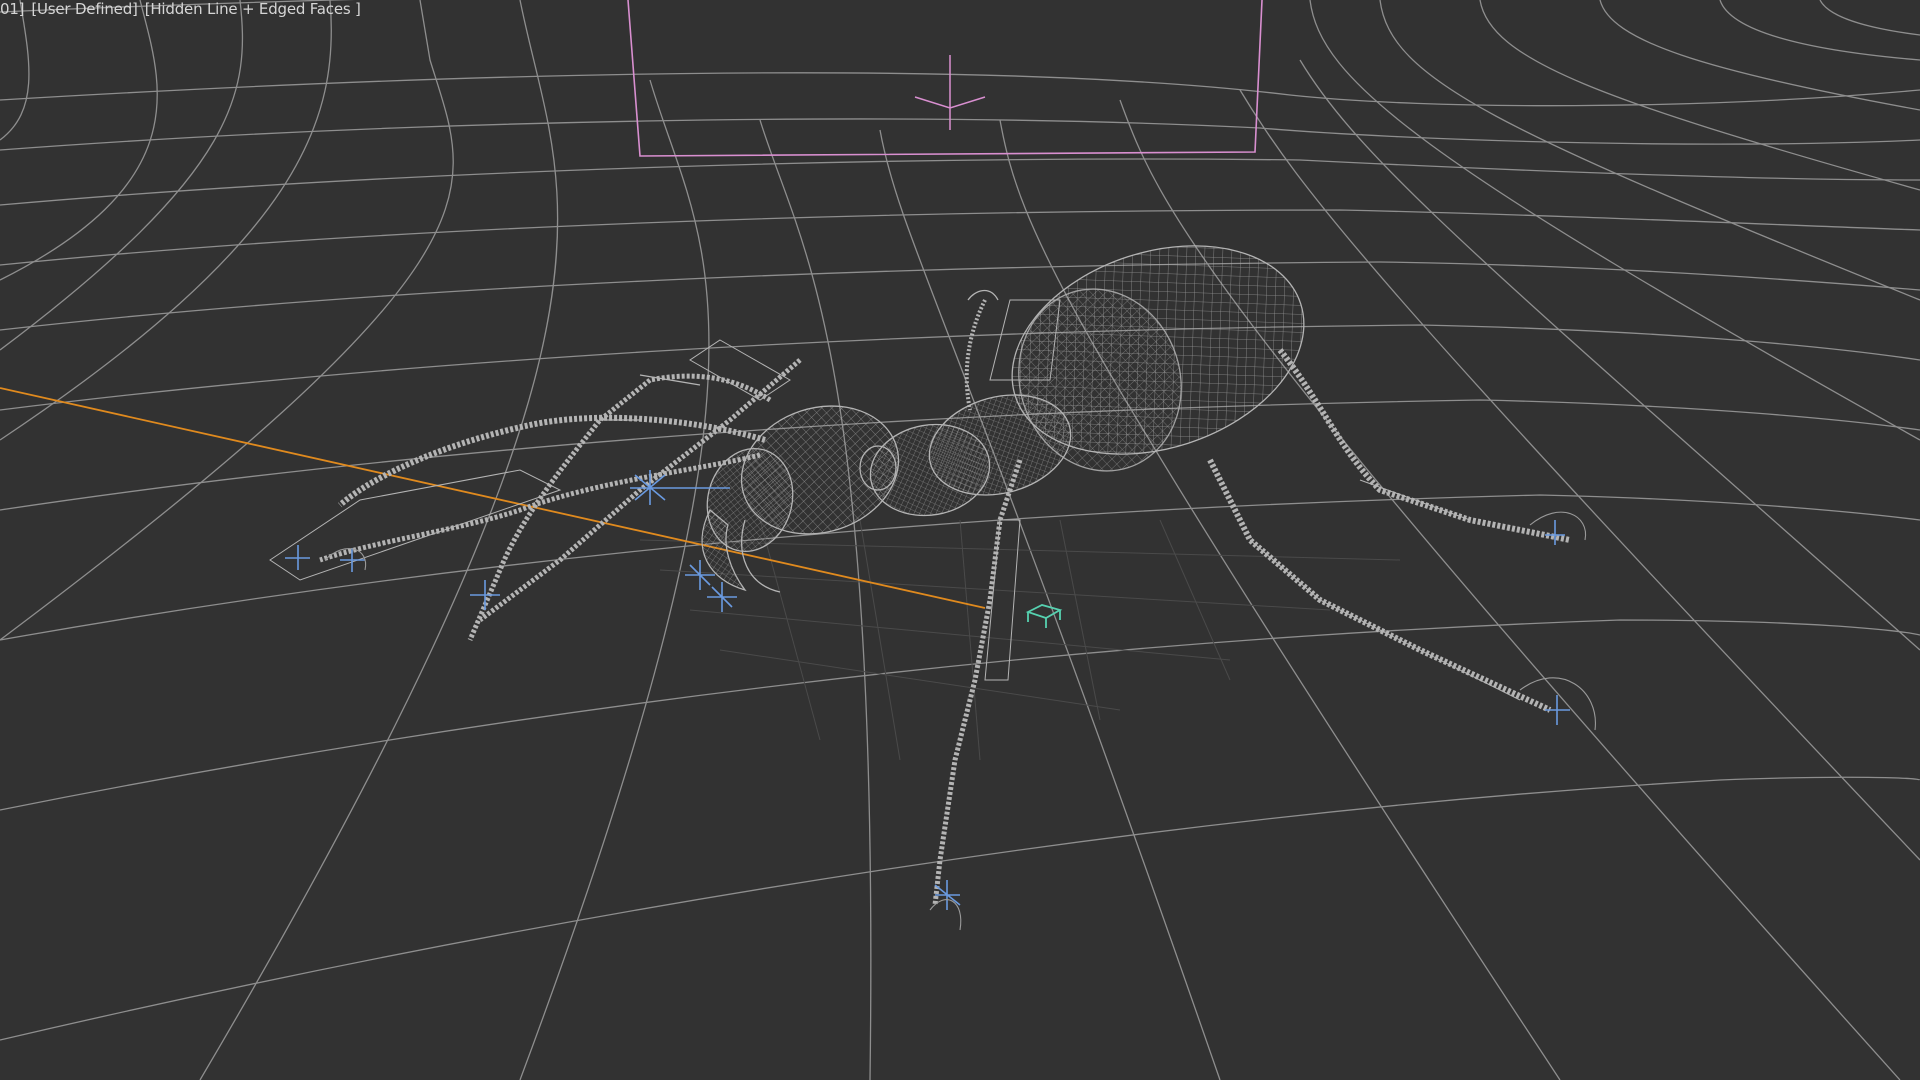 Image resolution: width=1920 pixels, height=1080 pixels. What do you see at coordinates (945, 78) in the screenshot?
I see `camera-frame` at bounding box center [945, 78].